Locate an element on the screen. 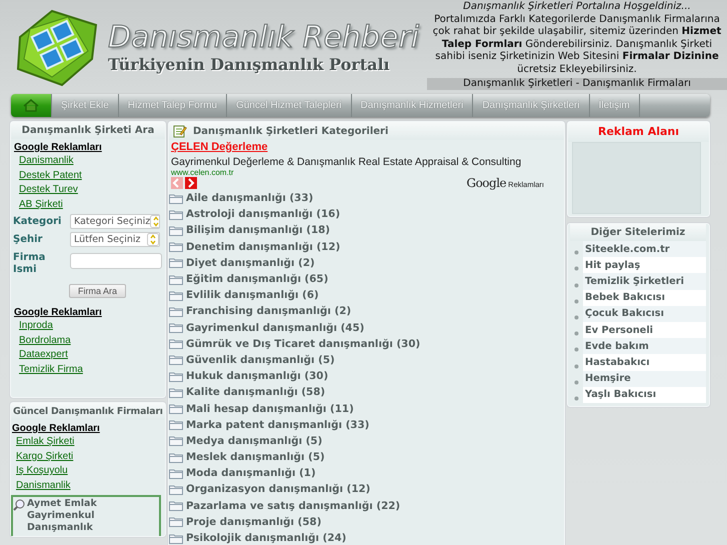 This screenshot has height=545, width=727. ad-link: Dataexpert is located at coordinates (43, 355).